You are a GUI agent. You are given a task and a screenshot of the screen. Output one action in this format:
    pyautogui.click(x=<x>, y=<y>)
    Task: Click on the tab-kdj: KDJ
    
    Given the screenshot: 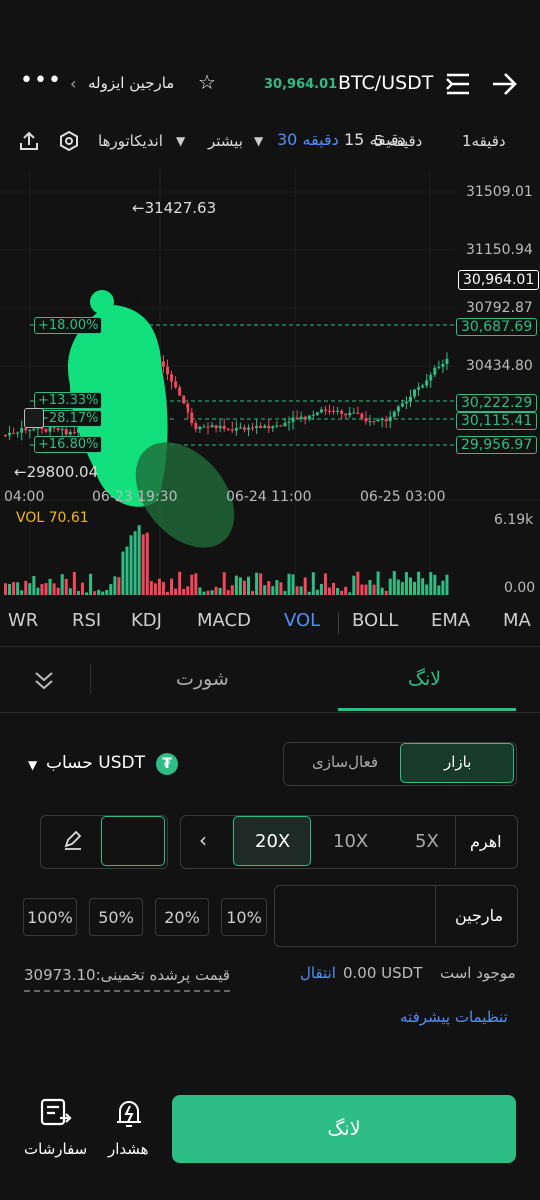 What is the action you would take?
    pyautogui.click(x=146, y=620)
    